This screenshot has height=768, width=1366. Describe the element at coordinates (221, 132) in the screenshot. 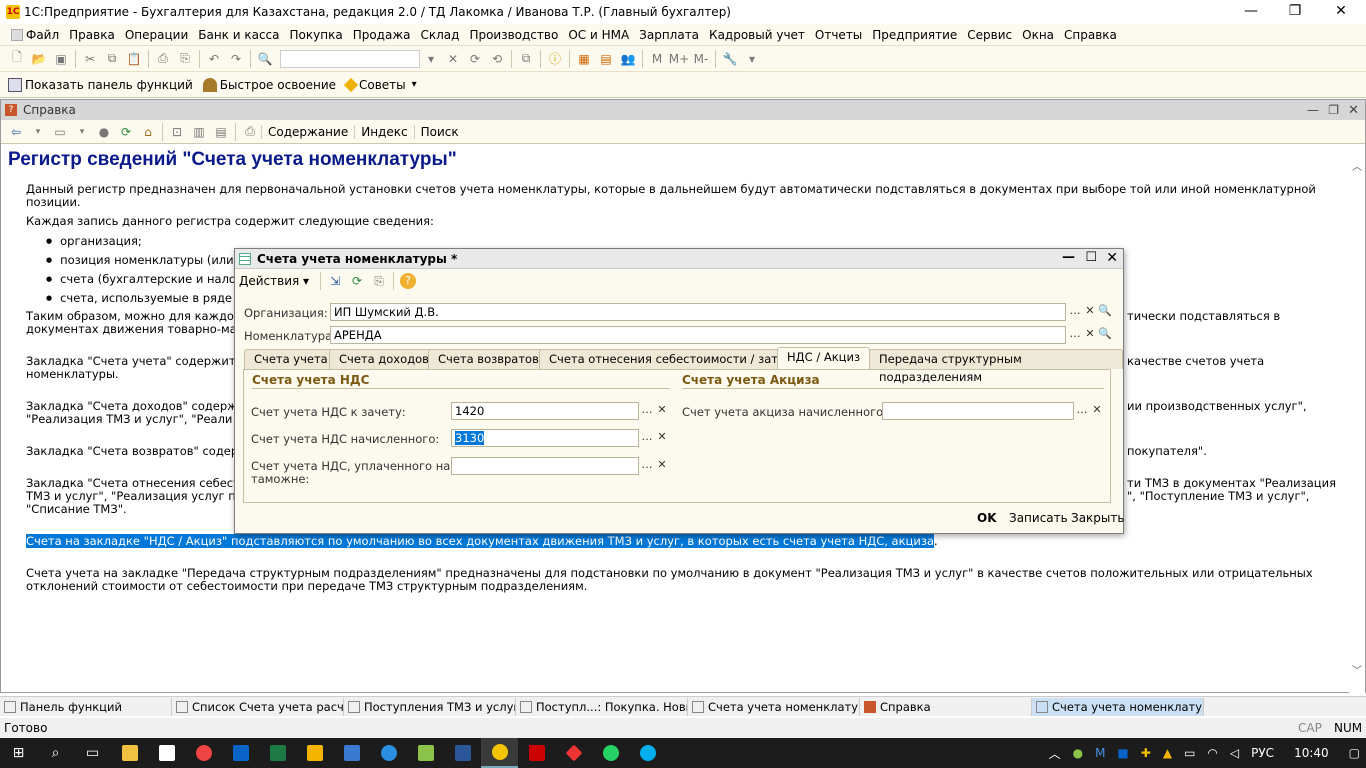

I see `bookmark-icon: ▤` at that location.